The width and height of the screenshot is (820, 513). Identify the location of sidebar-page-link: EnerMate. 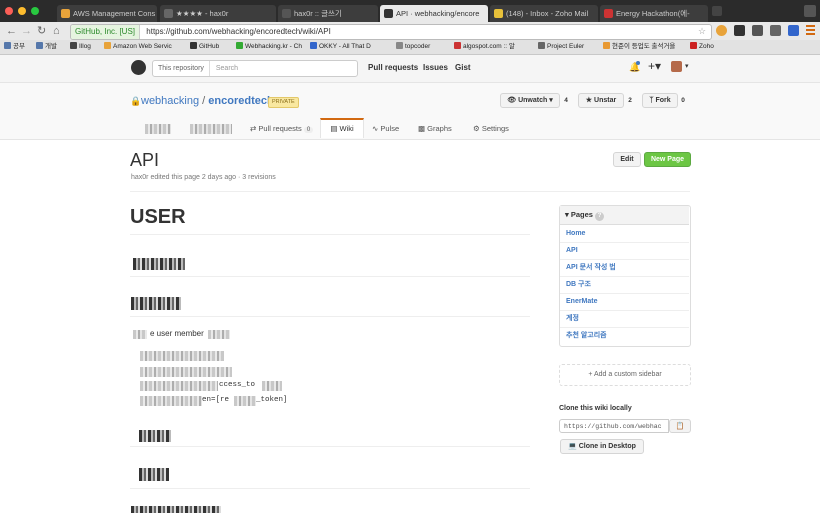
(582, 302).